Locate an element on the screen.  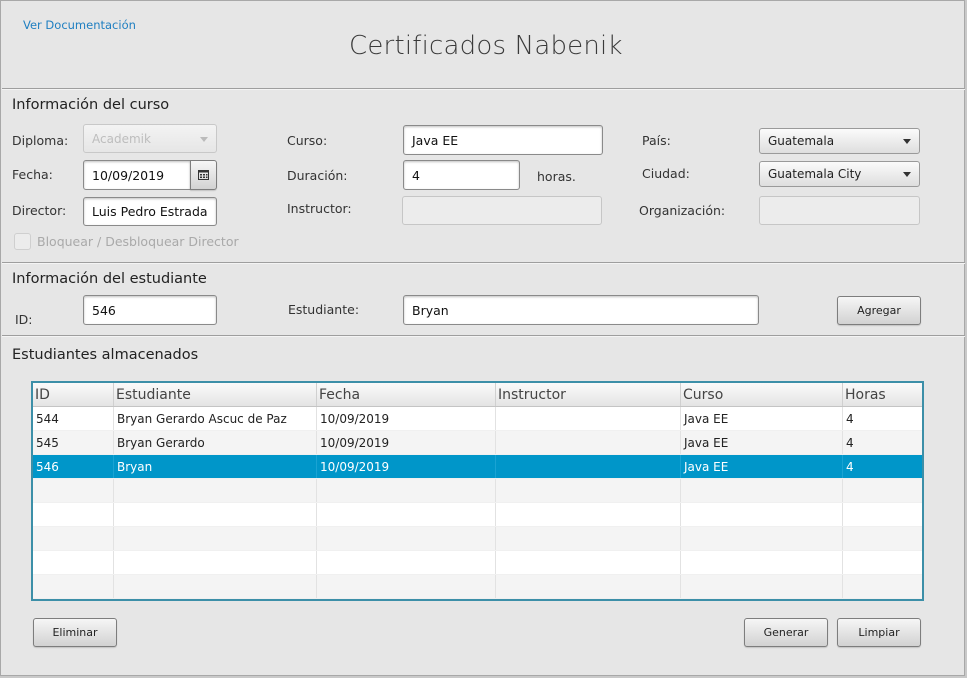
organizacion-field is located at coordinates (839, 210).